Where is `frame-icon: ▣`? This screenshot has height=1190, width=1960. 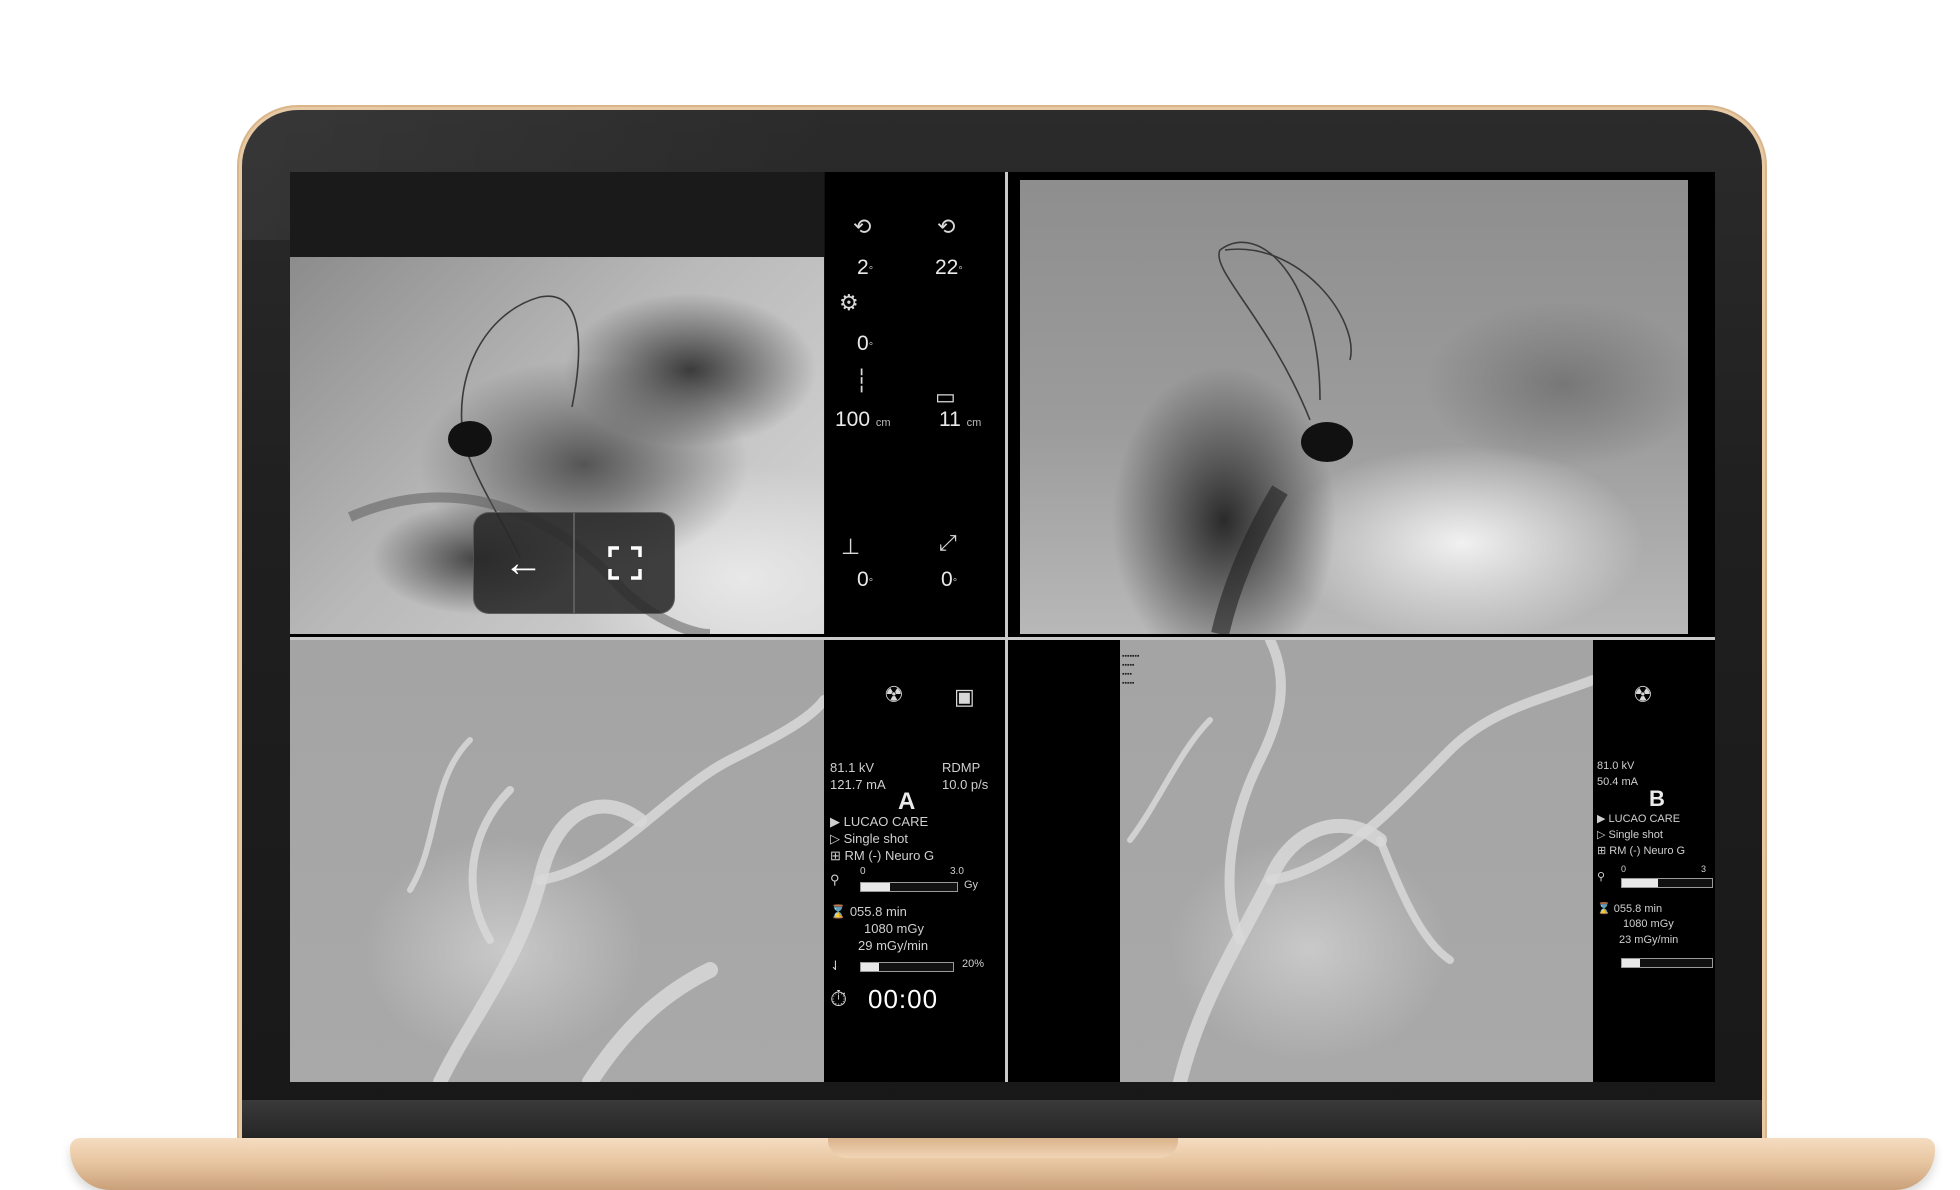 frame-icon: ▣ is located at coordinates (964, 696).